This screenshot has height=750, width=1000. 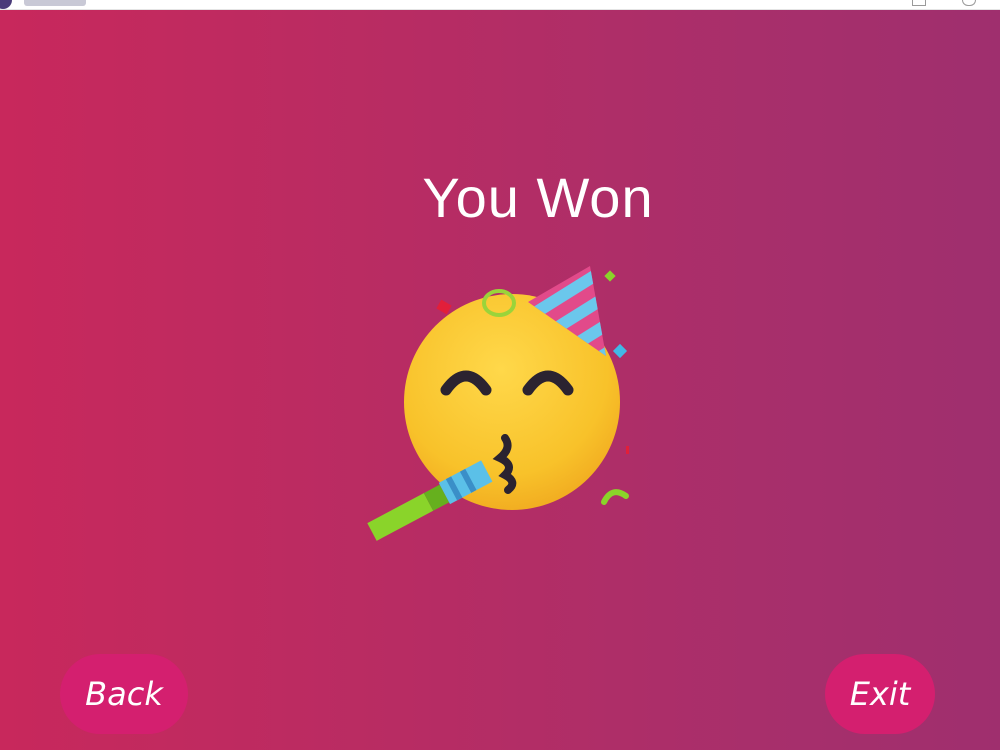 I want to click on exit-button: Exit, so click(x=880, y=694).